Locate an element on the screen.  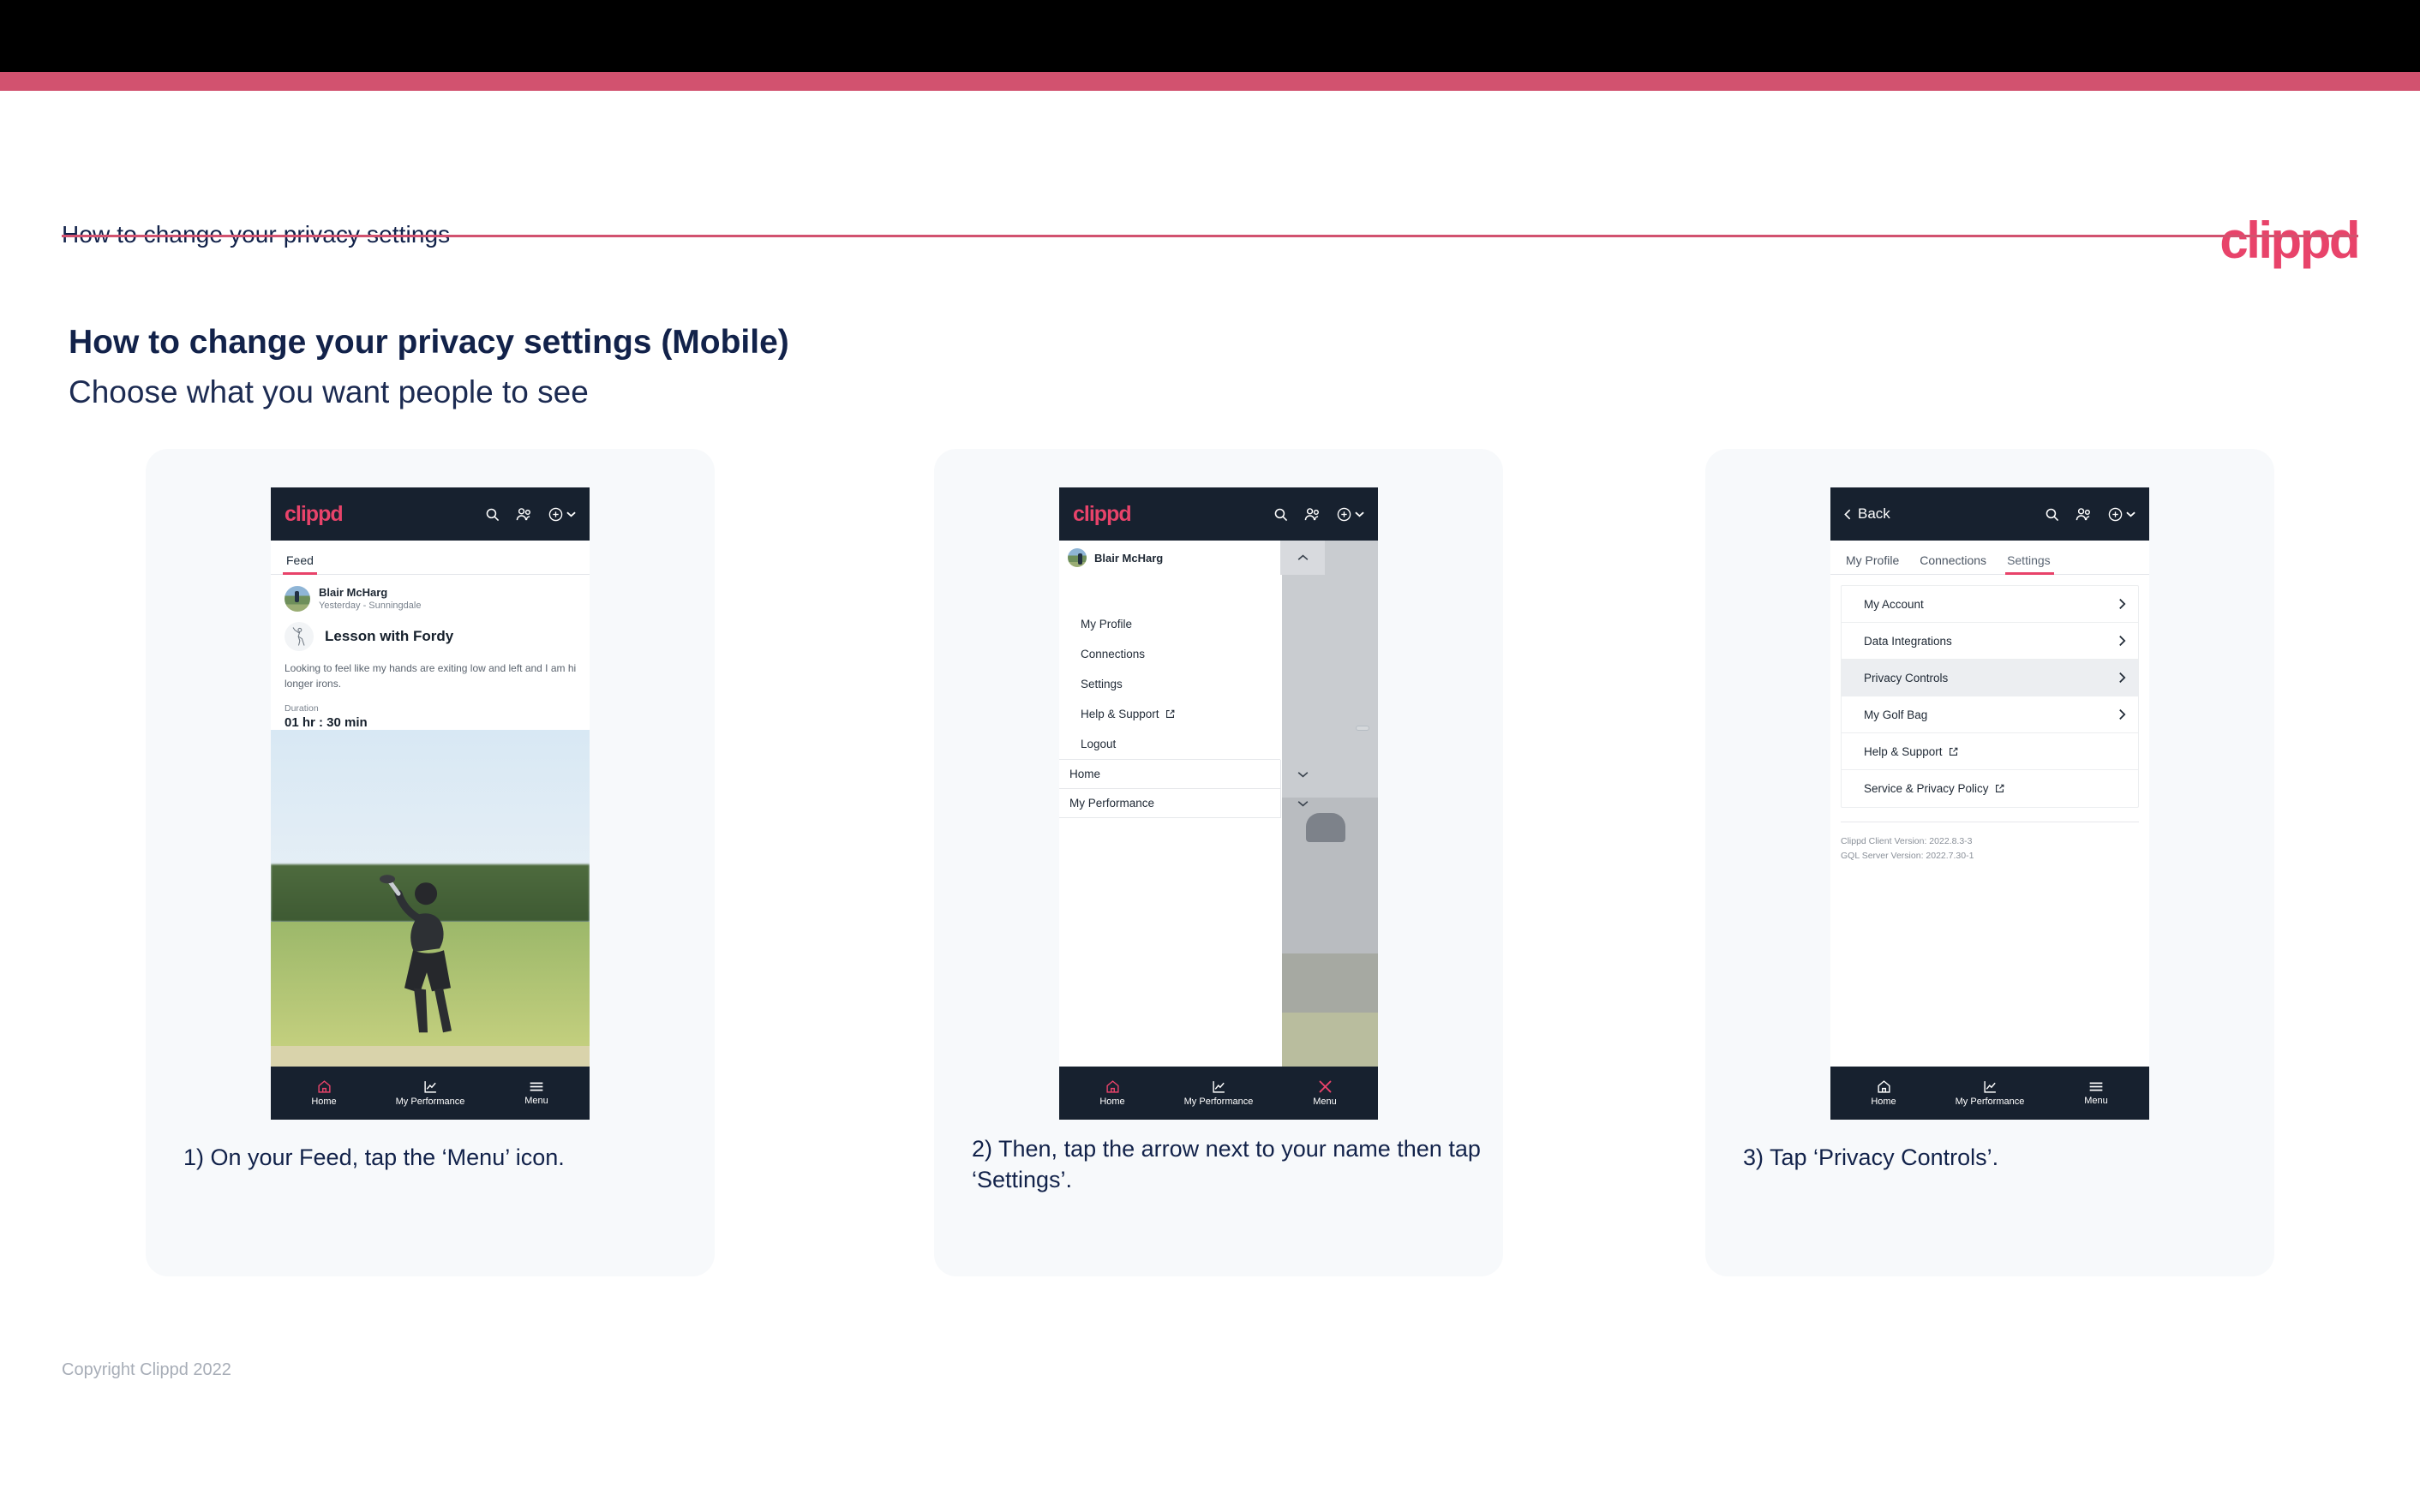
page-subtitle: Choose what you want people to see is located at coordinates (329, 391).